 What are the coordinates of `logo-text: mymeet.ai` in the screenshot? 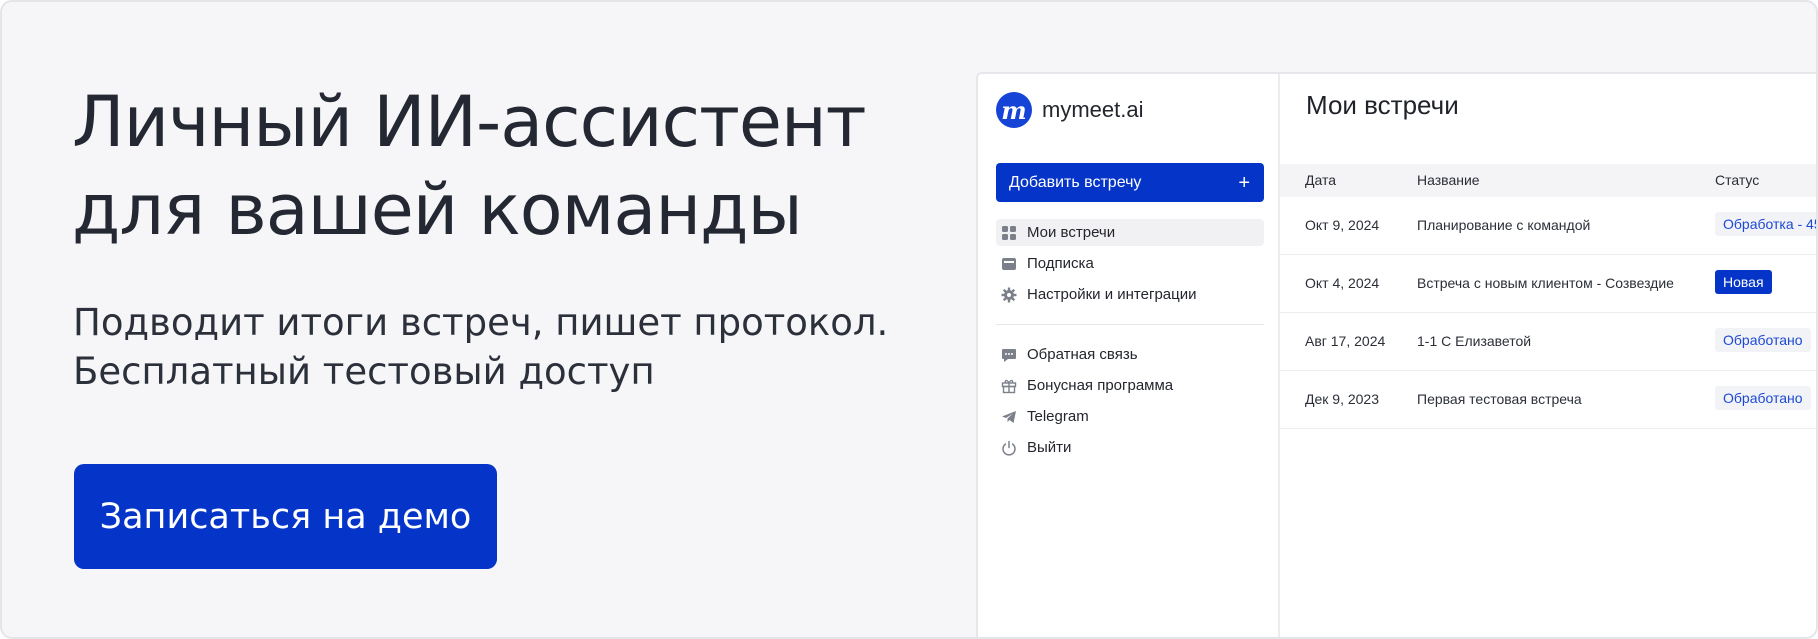 It's located at (1093, 109).